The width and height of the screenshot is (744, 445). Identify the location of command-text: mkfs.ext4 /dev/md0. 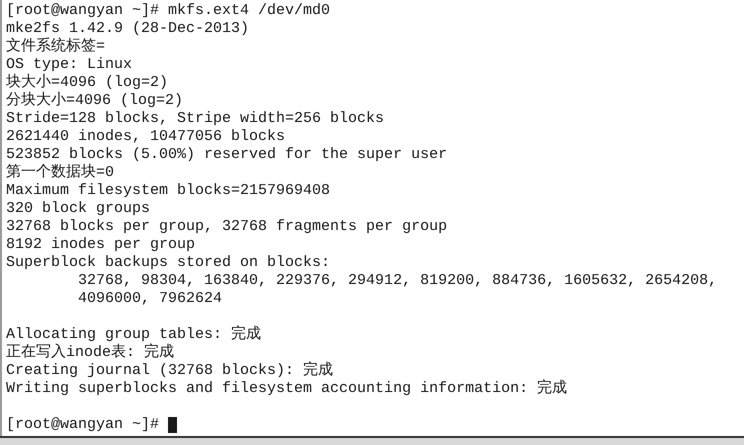
(249, 11).